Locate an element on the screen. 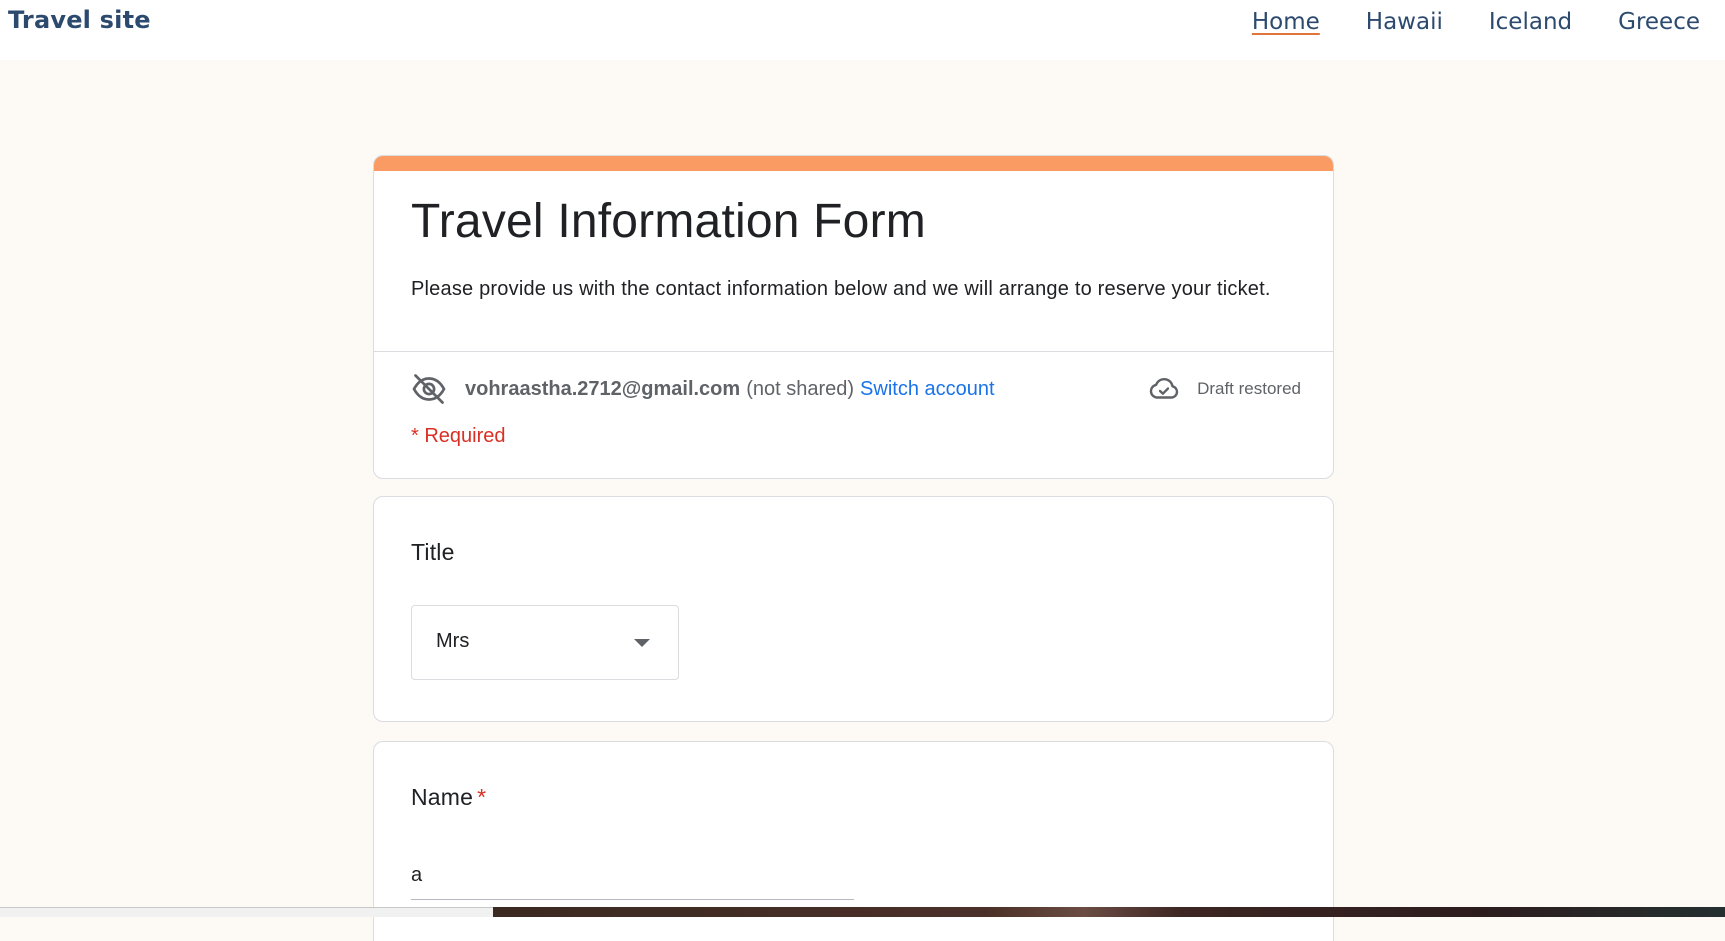  dropdown-arrow-icon is located at coordinates (642, 643).